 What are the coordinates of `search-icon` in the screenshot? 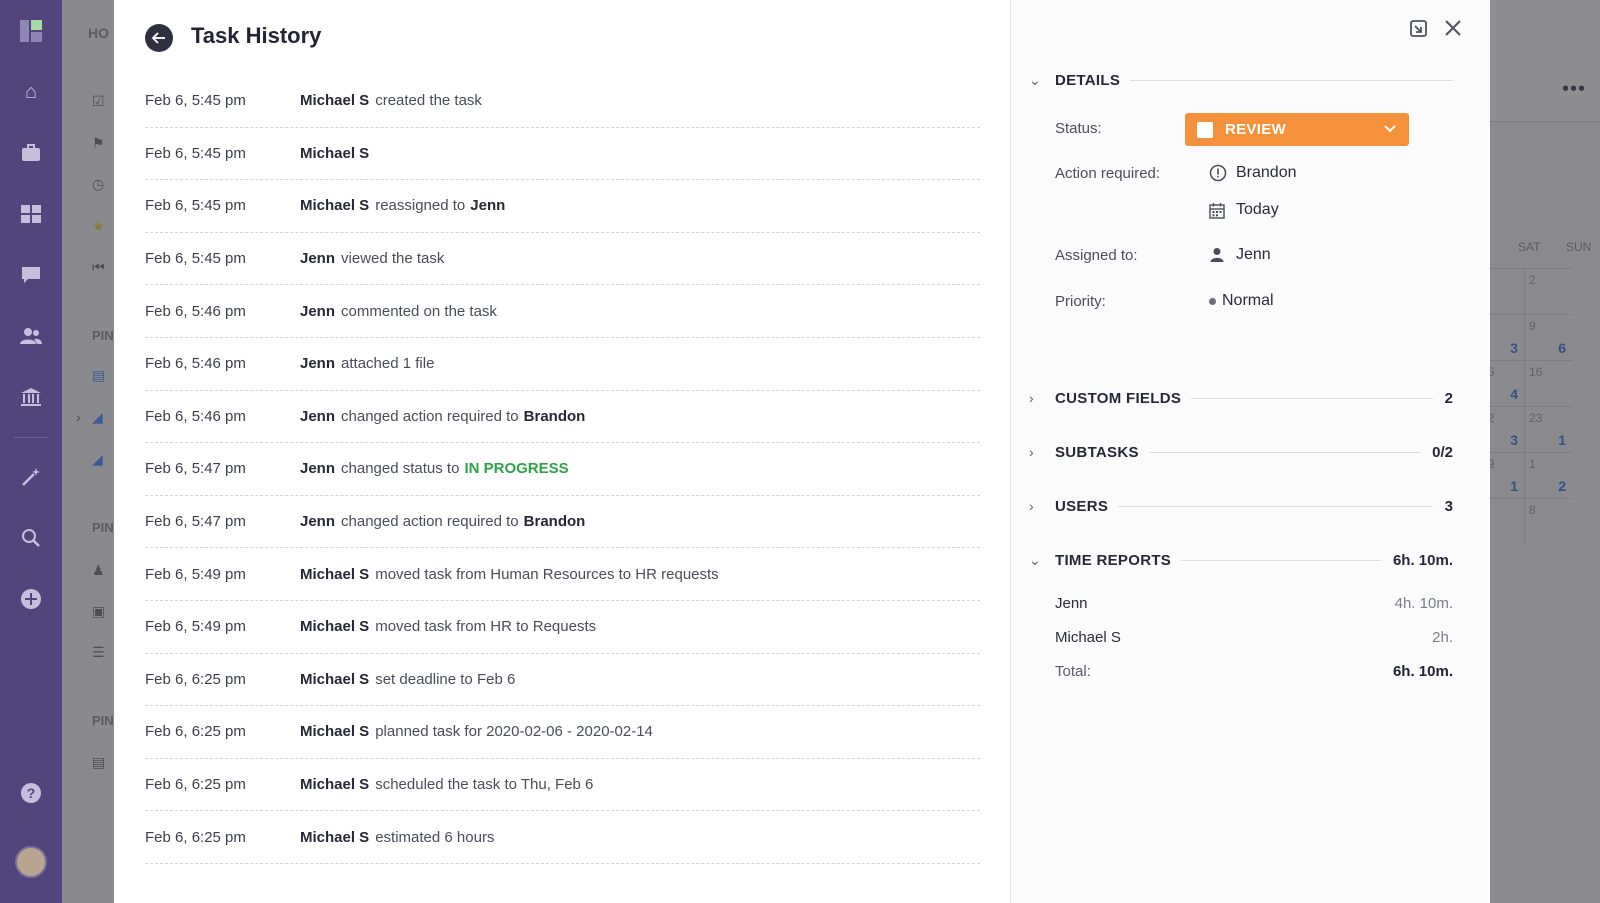 It's located at (31, 538).